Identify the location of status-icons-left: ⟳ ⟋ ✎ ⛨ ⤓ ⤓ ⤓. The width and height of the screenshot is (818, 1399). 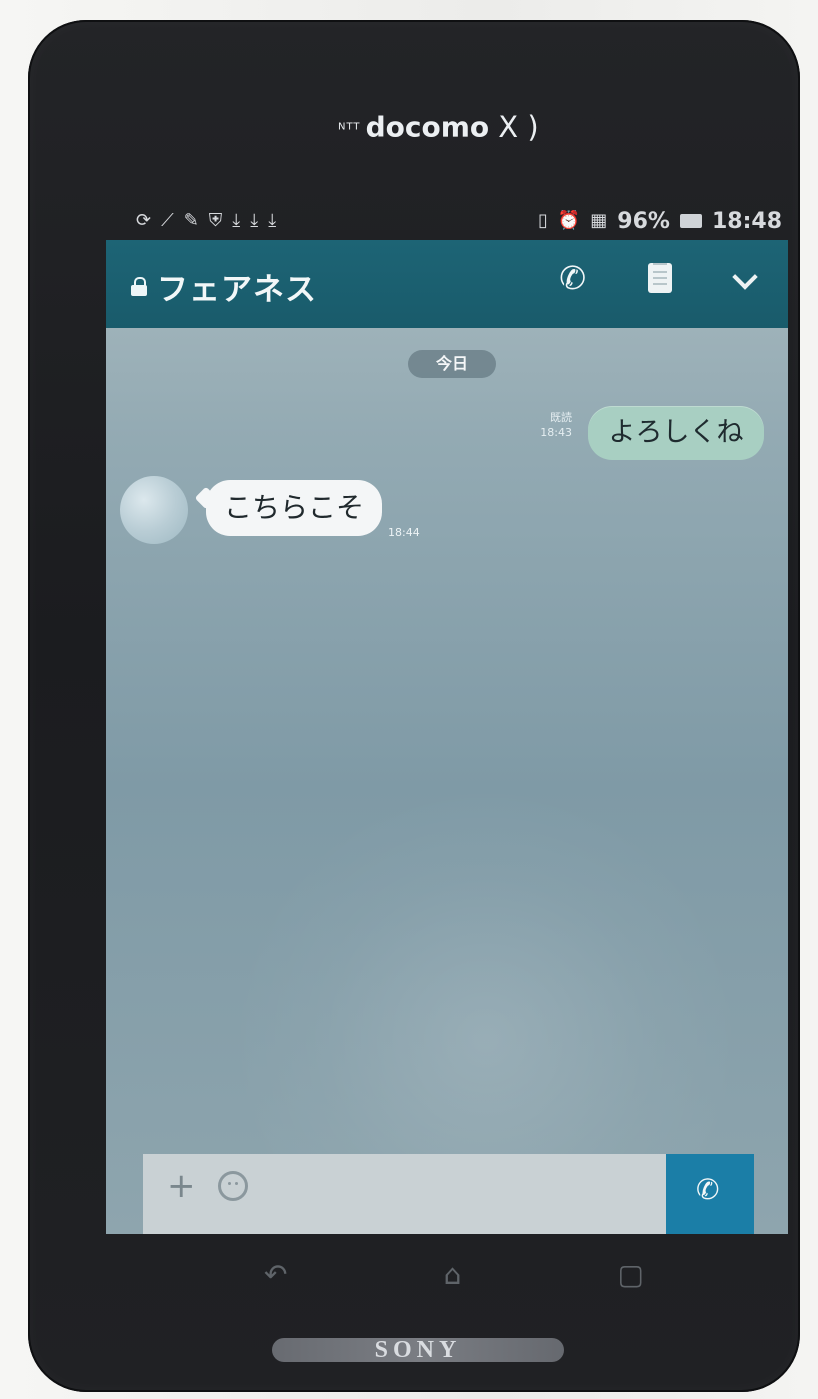
(206, 221).